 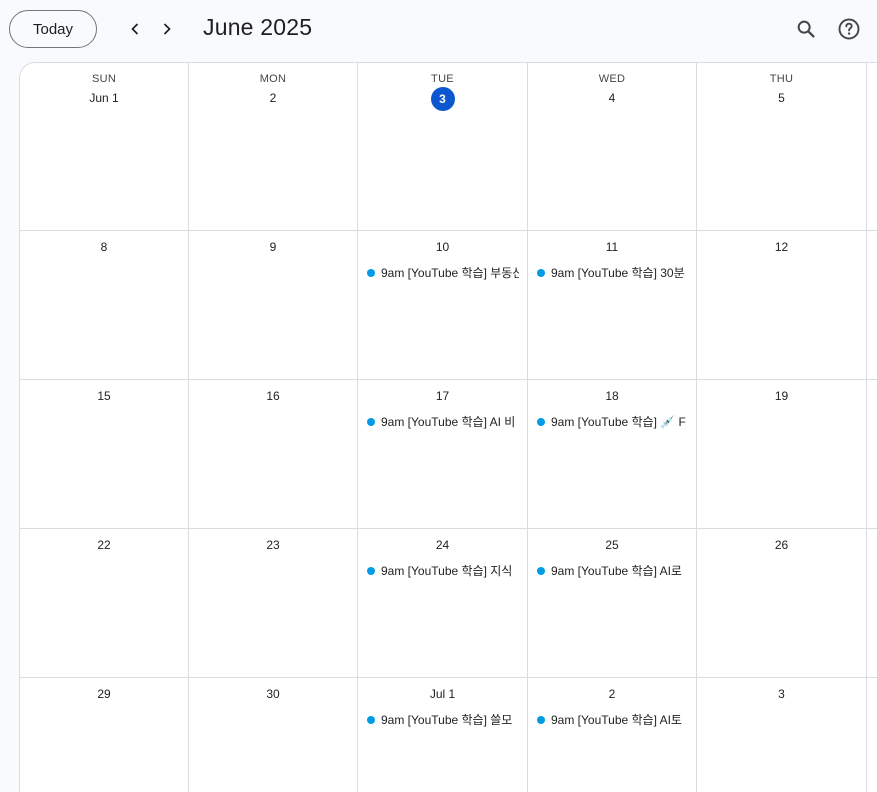 What do you see at coordinates (616, 720) in the screenshot?
I see `event-title: 9am [YouTube 학습] AI토` at bounding box center [616, 720].